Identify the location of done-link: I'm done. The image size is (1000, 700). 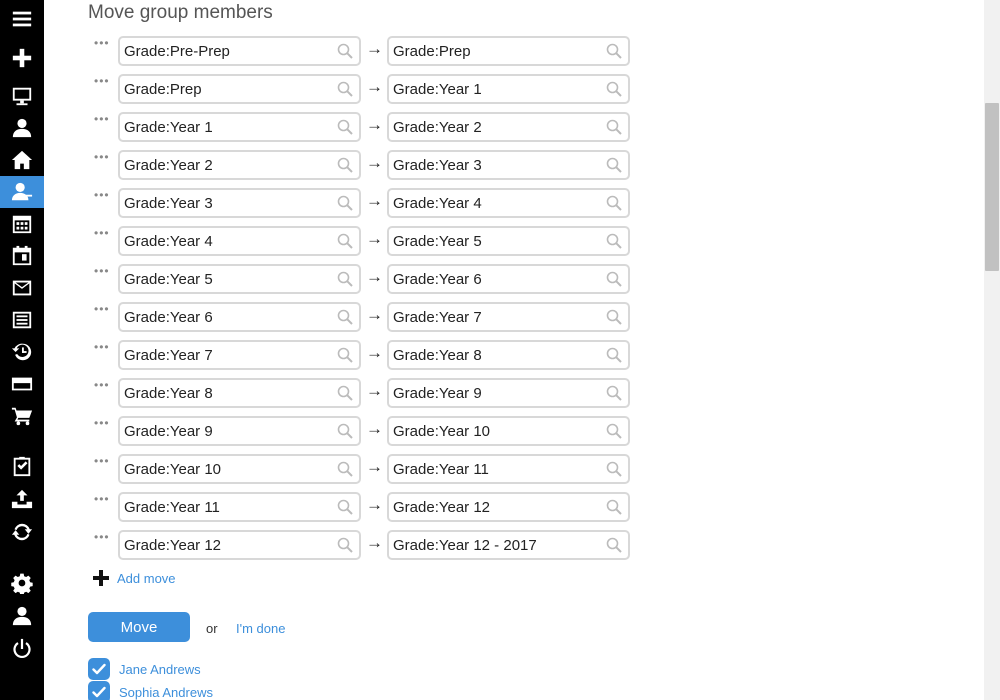
(260, 628).